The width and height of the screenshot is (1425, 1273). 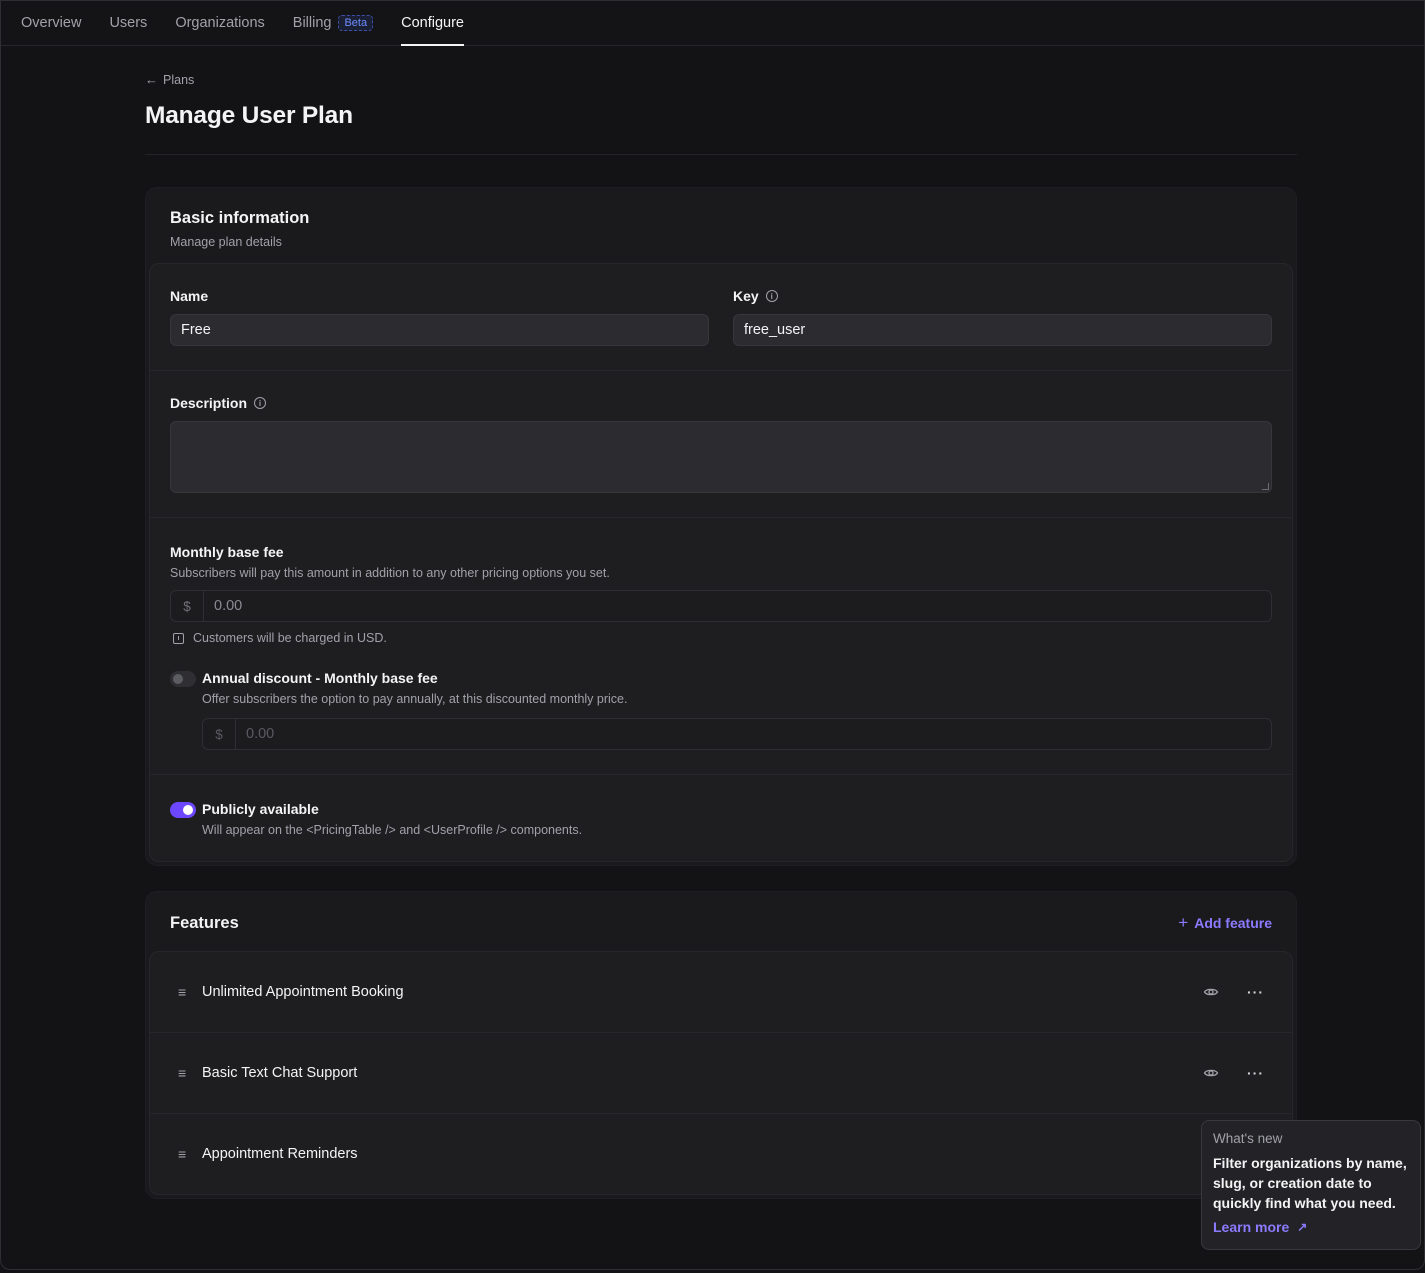 What do you see at coordinates (227, 552) in the screenshot?
I see `monthly-fee-title: Monthly base fee` at bounding box center [227, 552].